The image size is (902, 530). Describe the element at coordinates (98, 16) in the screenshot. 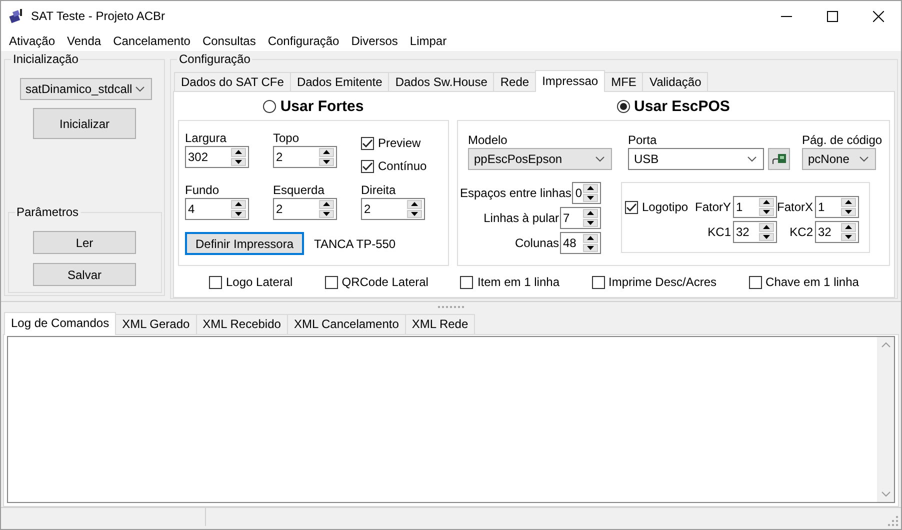

I see `window-title: SAT Teste - Projeto ACBr` at that location.